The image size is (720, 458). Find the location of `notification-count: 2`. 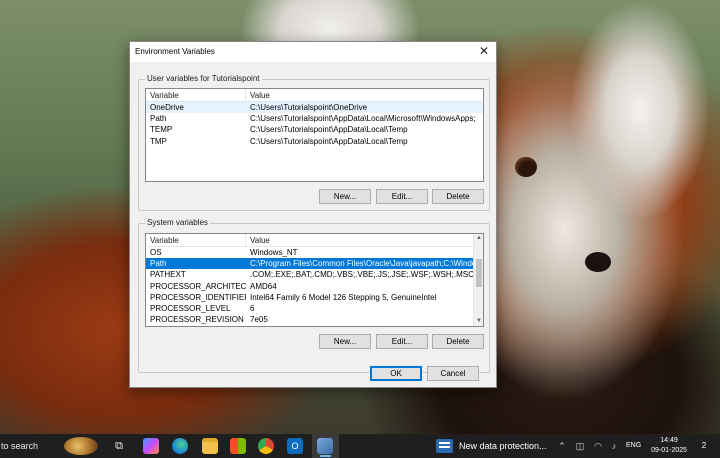

notification-count: 2 is located at coordinates (704, 445).